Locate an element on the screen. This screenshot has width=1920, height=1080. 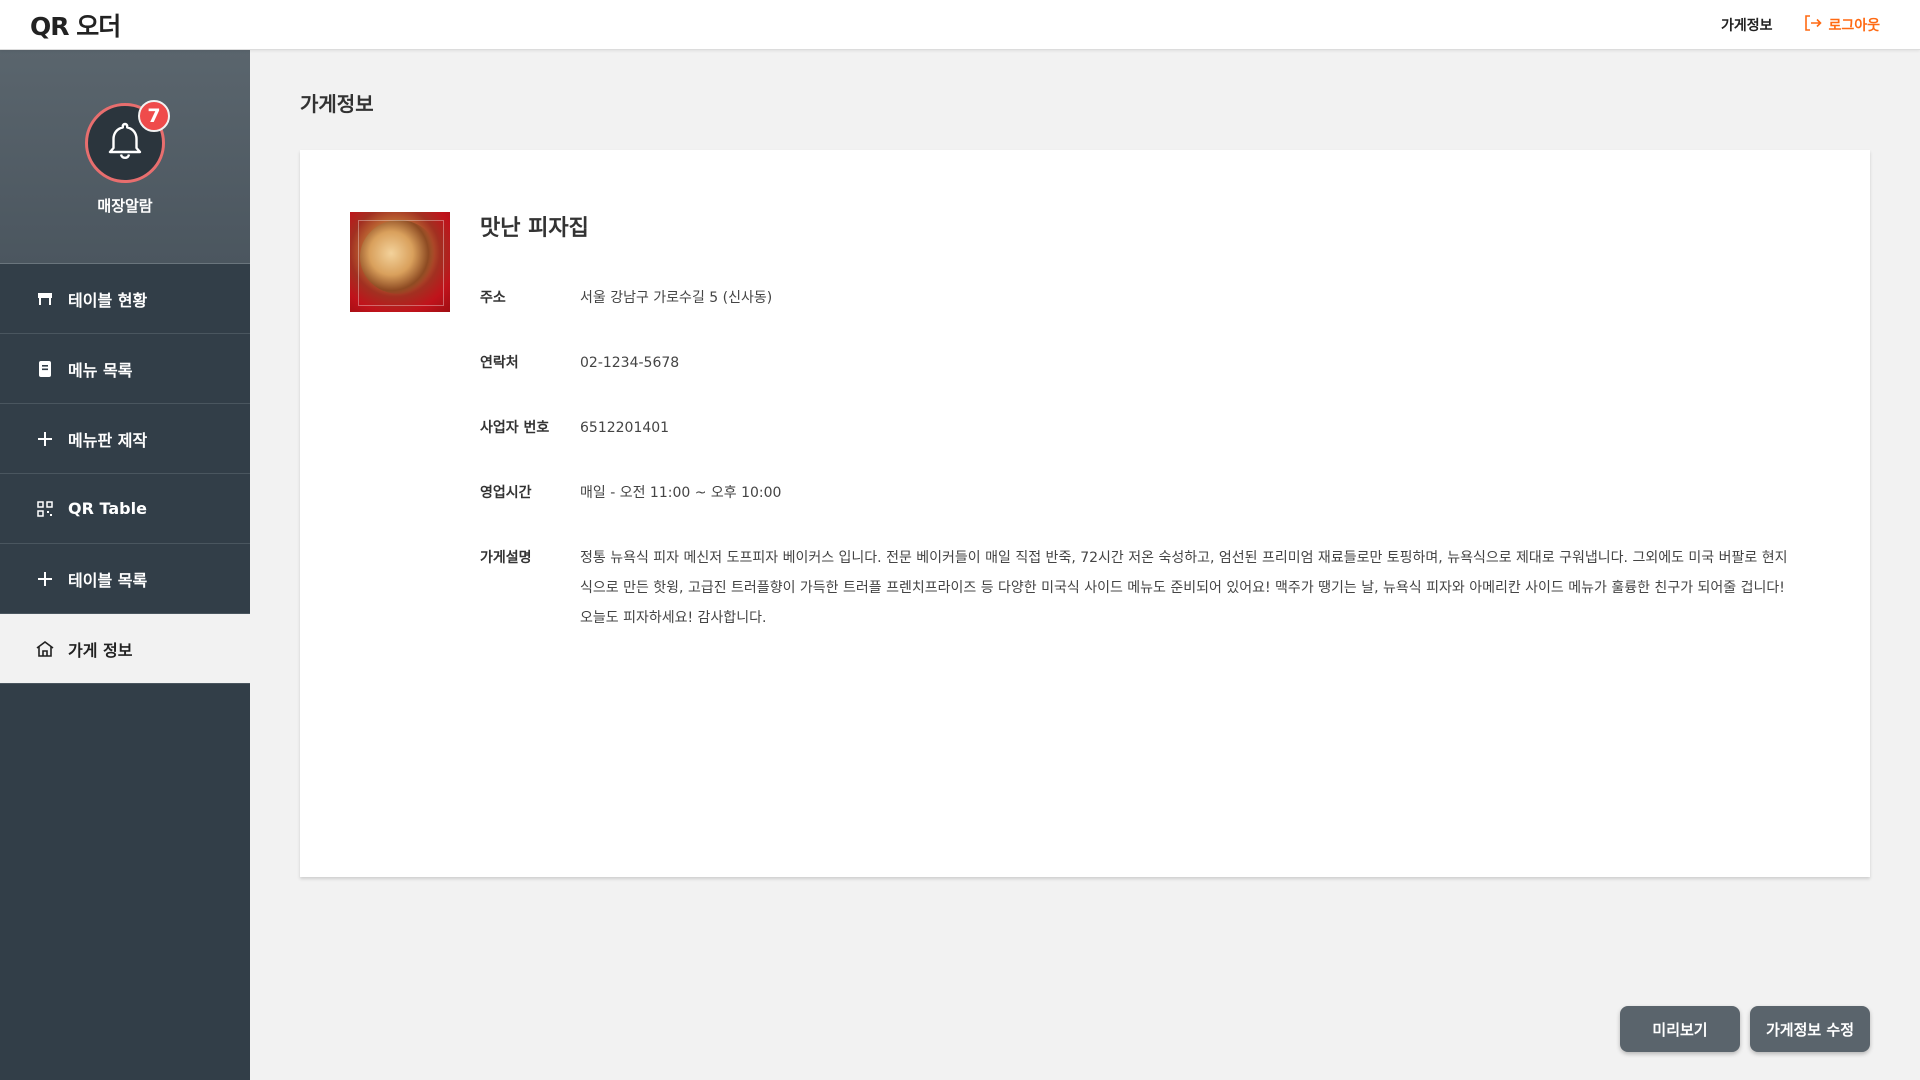
logo: QR 오더 is located at coordinates (75, 25).